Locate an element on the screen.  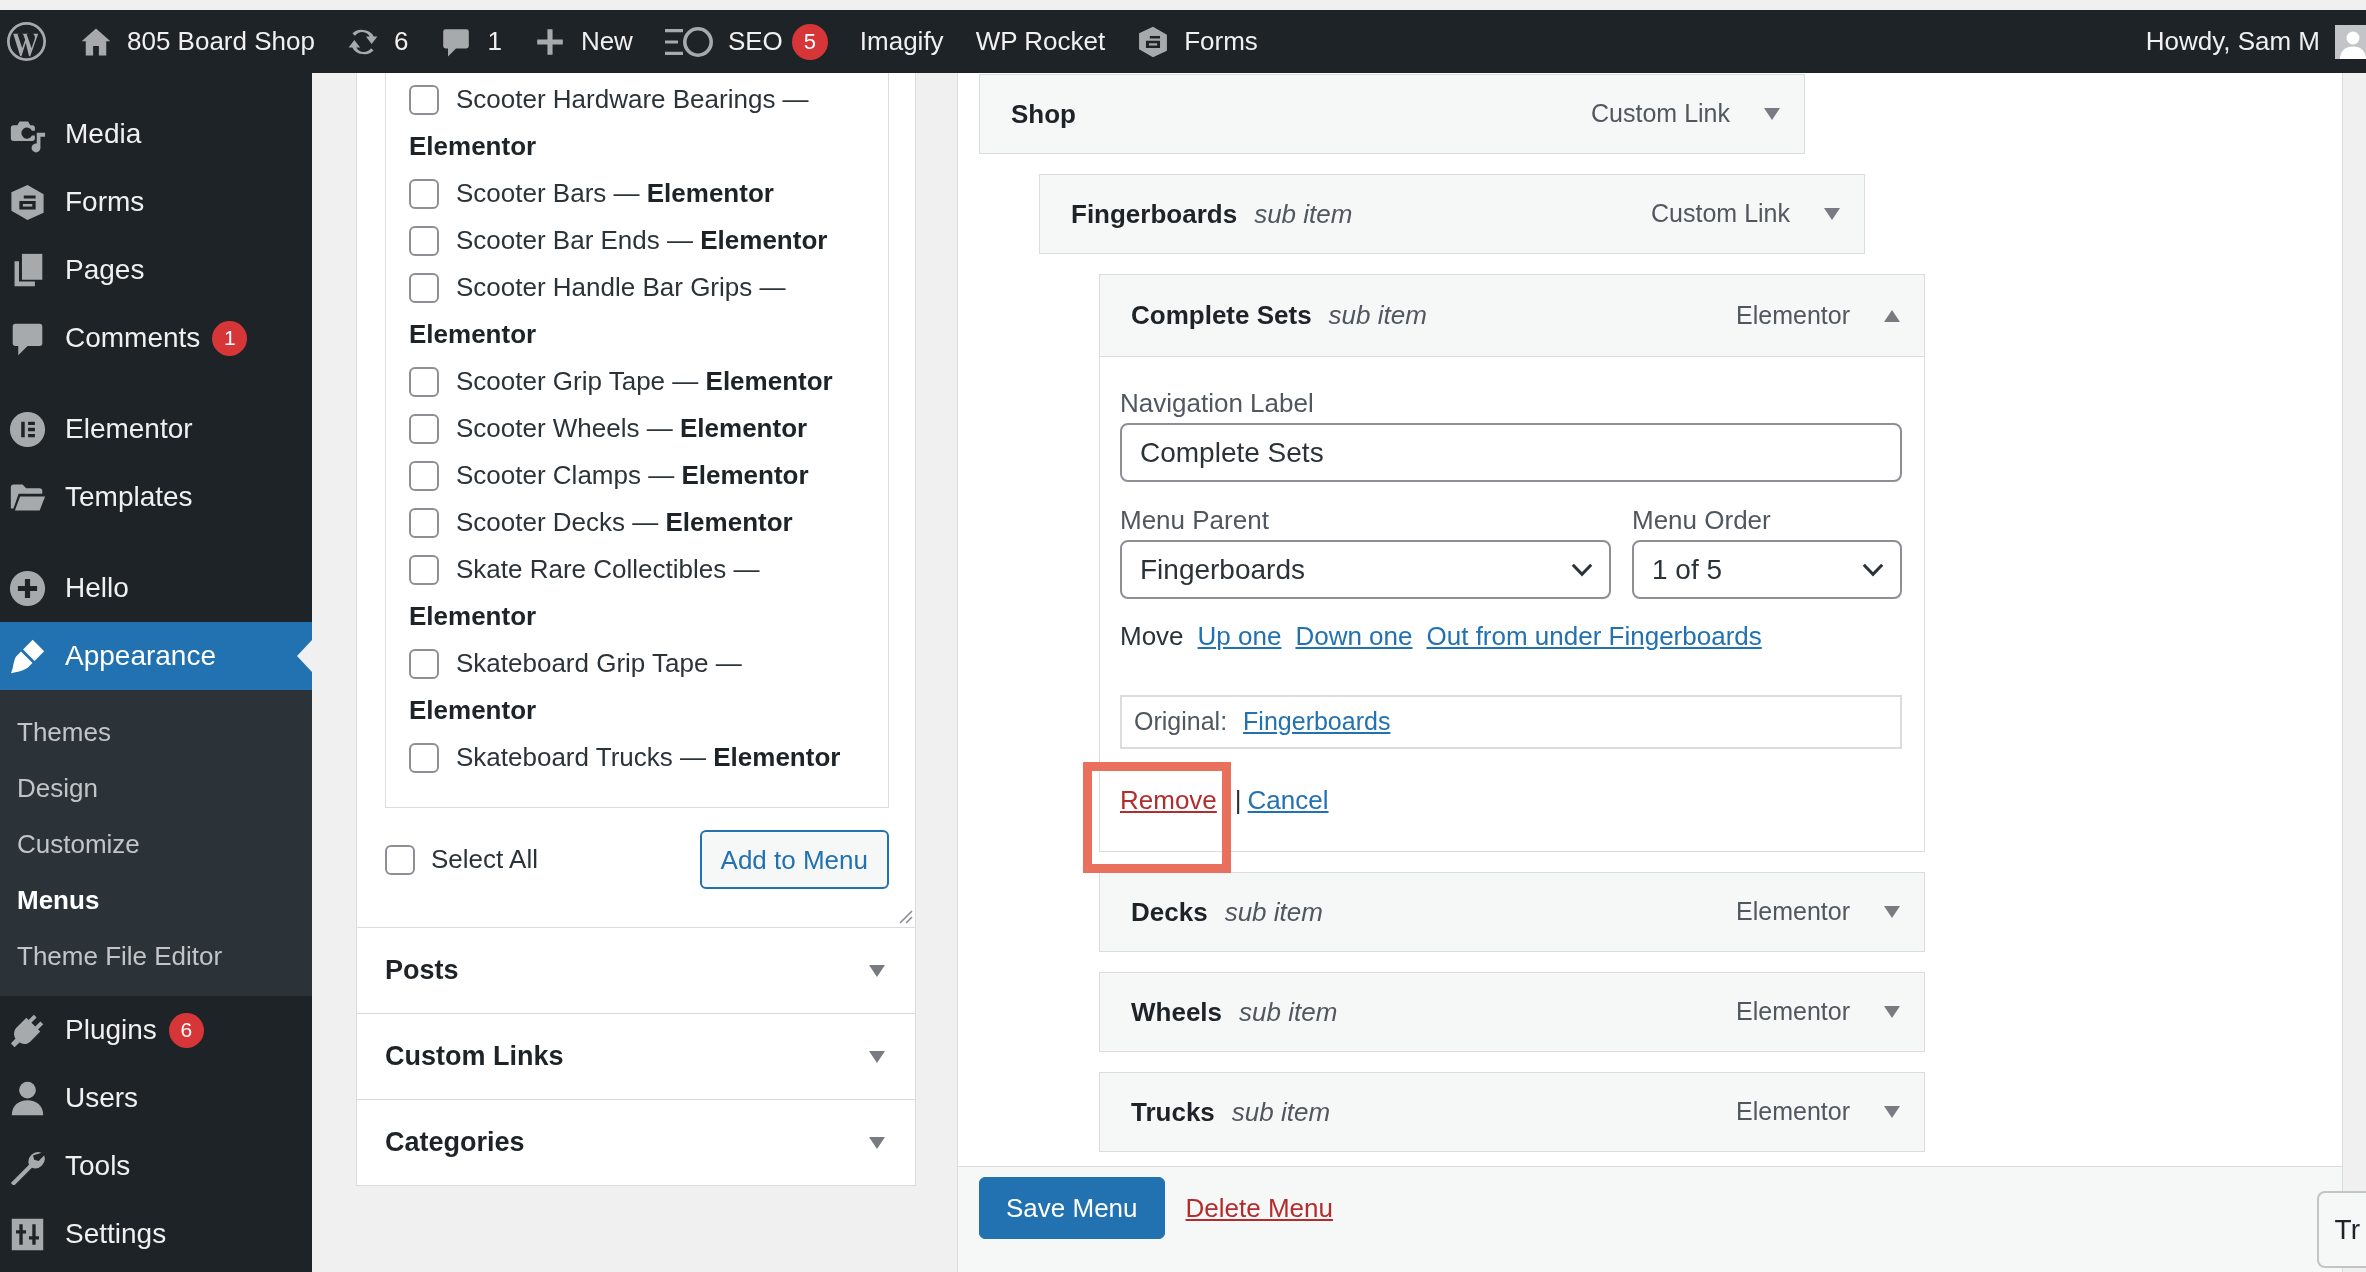
sidebar-menu-item: Plugins 6 is located at coordinates (156, 1030).